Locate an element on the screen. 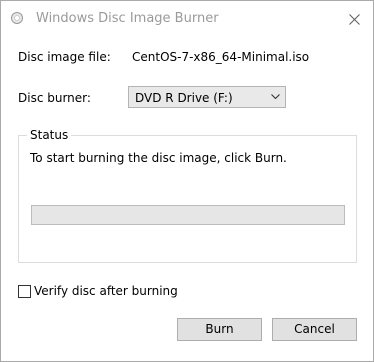  title-bar: Windows Disc Image Burner is located at coordinates (187, 19).